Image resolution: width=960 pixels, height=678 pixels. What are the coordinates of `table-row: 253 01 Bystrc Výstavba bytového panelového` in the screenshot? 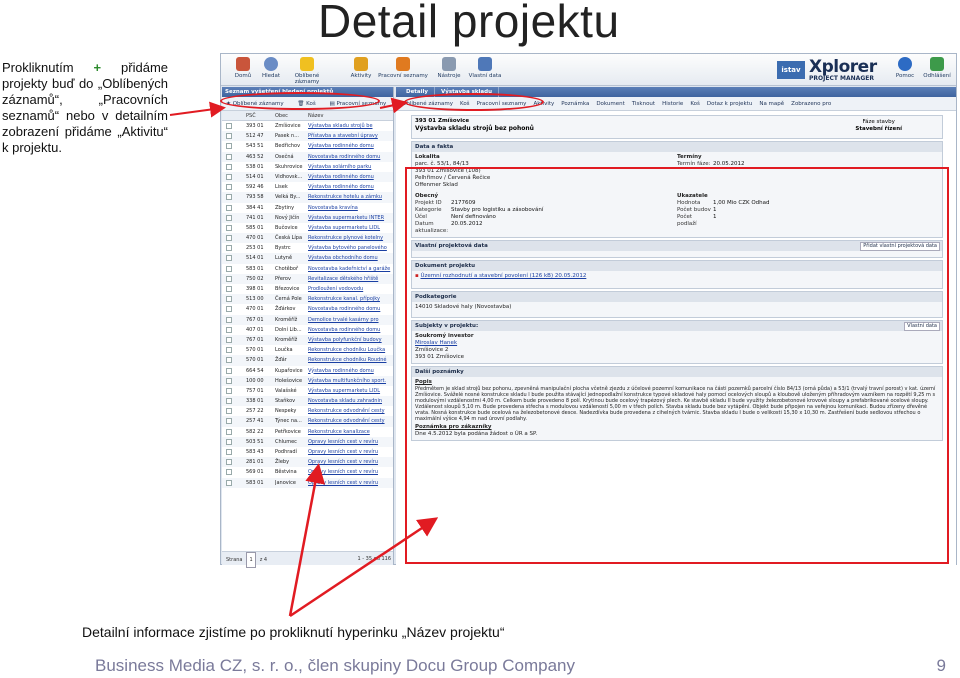 It's located at (307, 248).